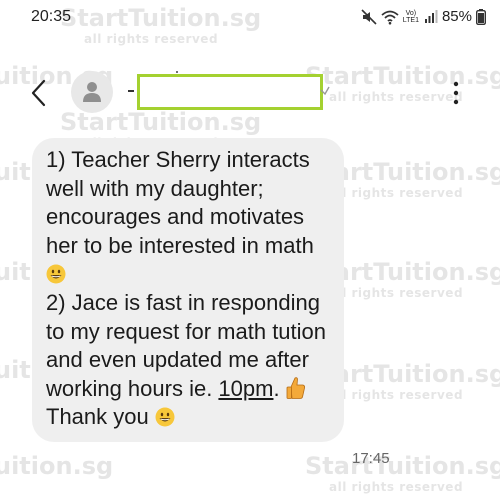 The width and height of the screenshot is (500, 501). I want to click on back-button, so click(39, 93).